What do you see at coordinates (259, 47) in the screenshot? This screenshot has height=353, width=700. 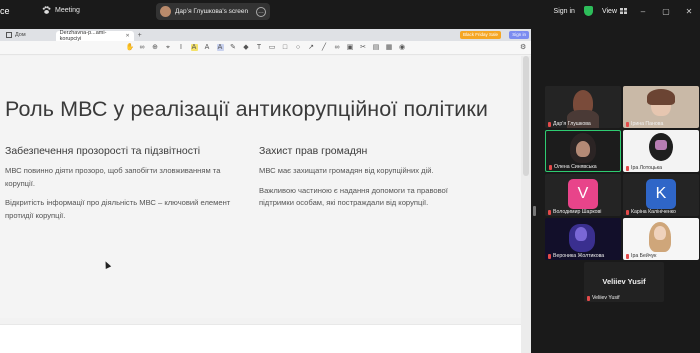 I see `text-box-icon: T` at bounding box center [259, 47].